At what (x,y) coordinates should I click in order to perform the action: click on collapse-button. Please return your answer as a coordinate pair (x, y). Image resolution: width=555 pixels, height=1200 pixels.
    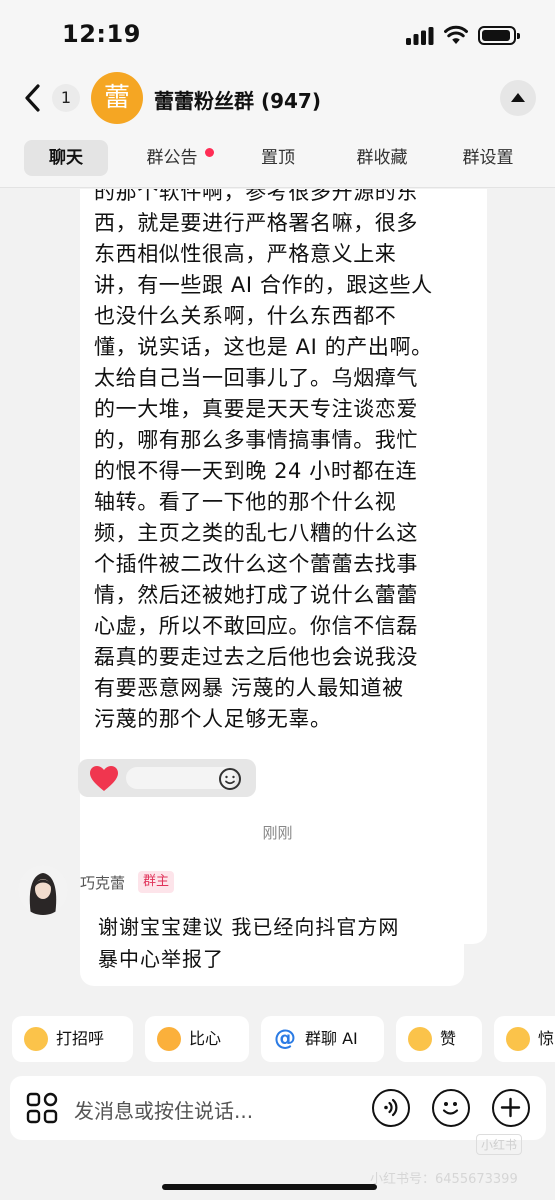
    Looking at the image, I should click on (518, 98).